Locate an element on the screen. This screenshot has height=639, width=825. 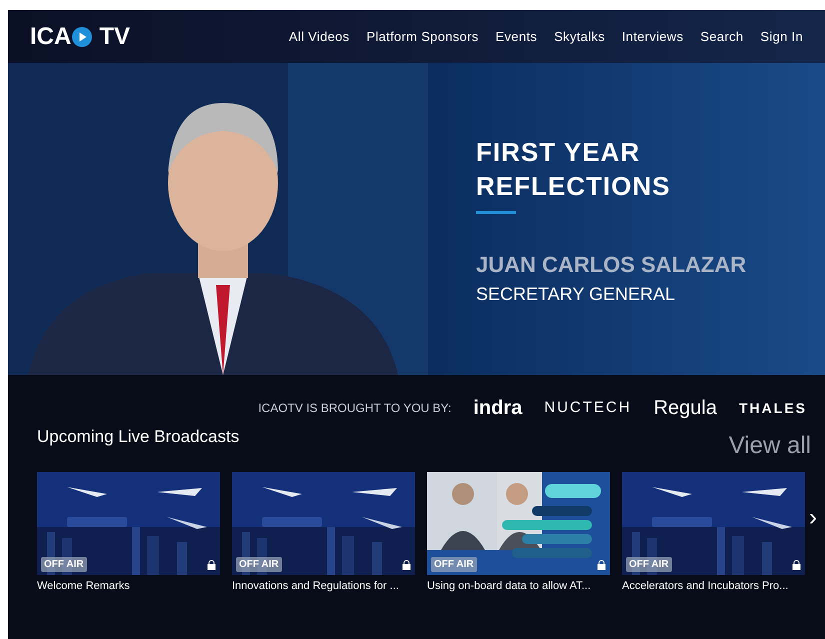
nav-link: Skytalks is located at coordinates (579, 36).